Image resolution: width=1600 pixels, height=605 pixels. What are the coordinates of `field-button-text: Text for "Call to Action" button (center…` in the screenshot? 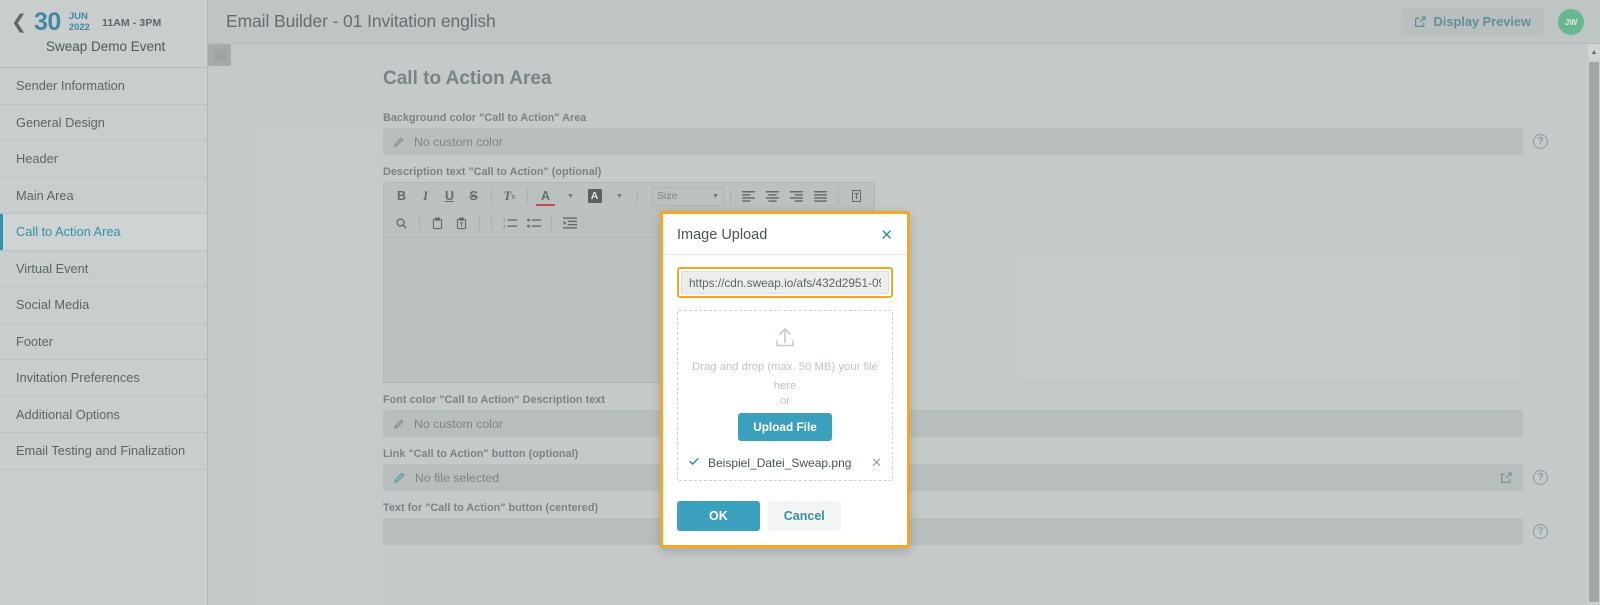 It's located at (965, 523).